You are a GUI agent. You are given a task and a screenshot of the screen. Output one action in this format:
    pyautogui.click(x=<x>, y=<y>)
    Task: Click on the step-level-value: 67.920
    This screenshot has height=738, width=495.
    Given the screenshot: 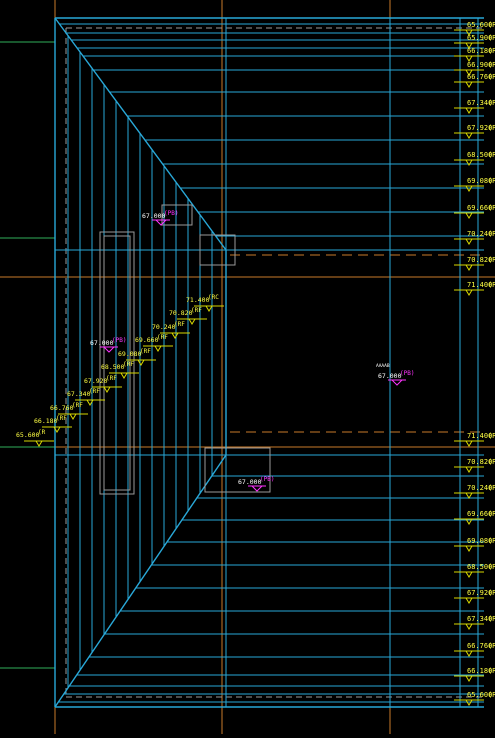 What is the action you would take?
    pyautogui.click(x=96, y=381)
    